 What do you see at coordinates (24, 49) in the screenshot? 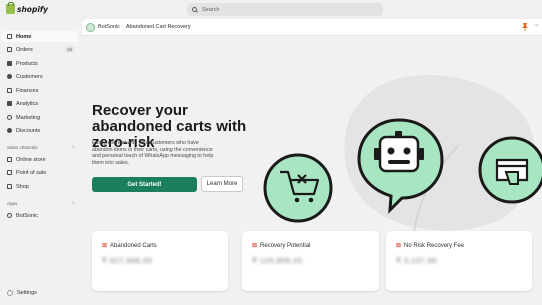
I see `sidebar-item-label: Orders` at bounding box center [24, 49].